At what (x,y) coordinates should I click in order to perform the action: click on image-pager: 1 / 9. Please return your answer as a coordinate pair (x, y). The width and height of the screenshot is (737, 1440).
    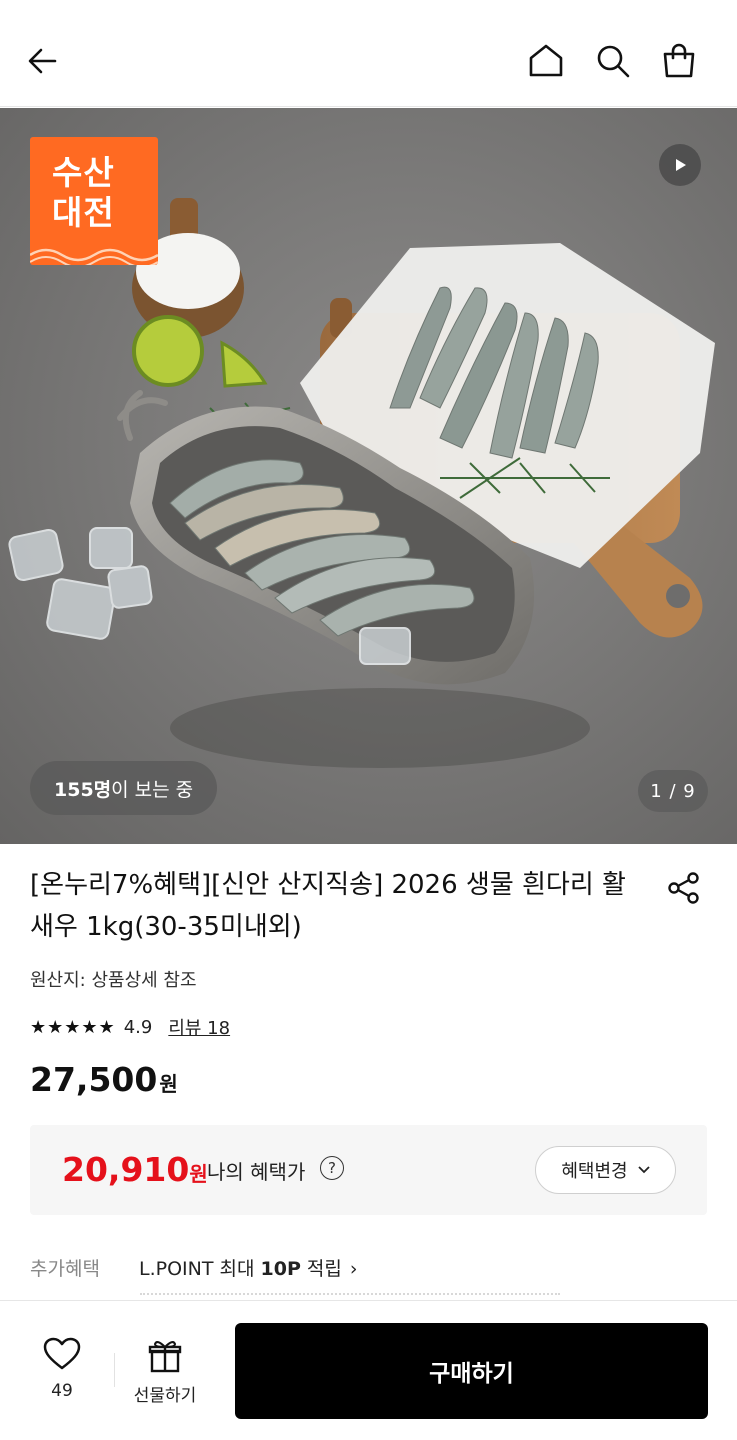
    Looking at the image, I should click on (673, 791).